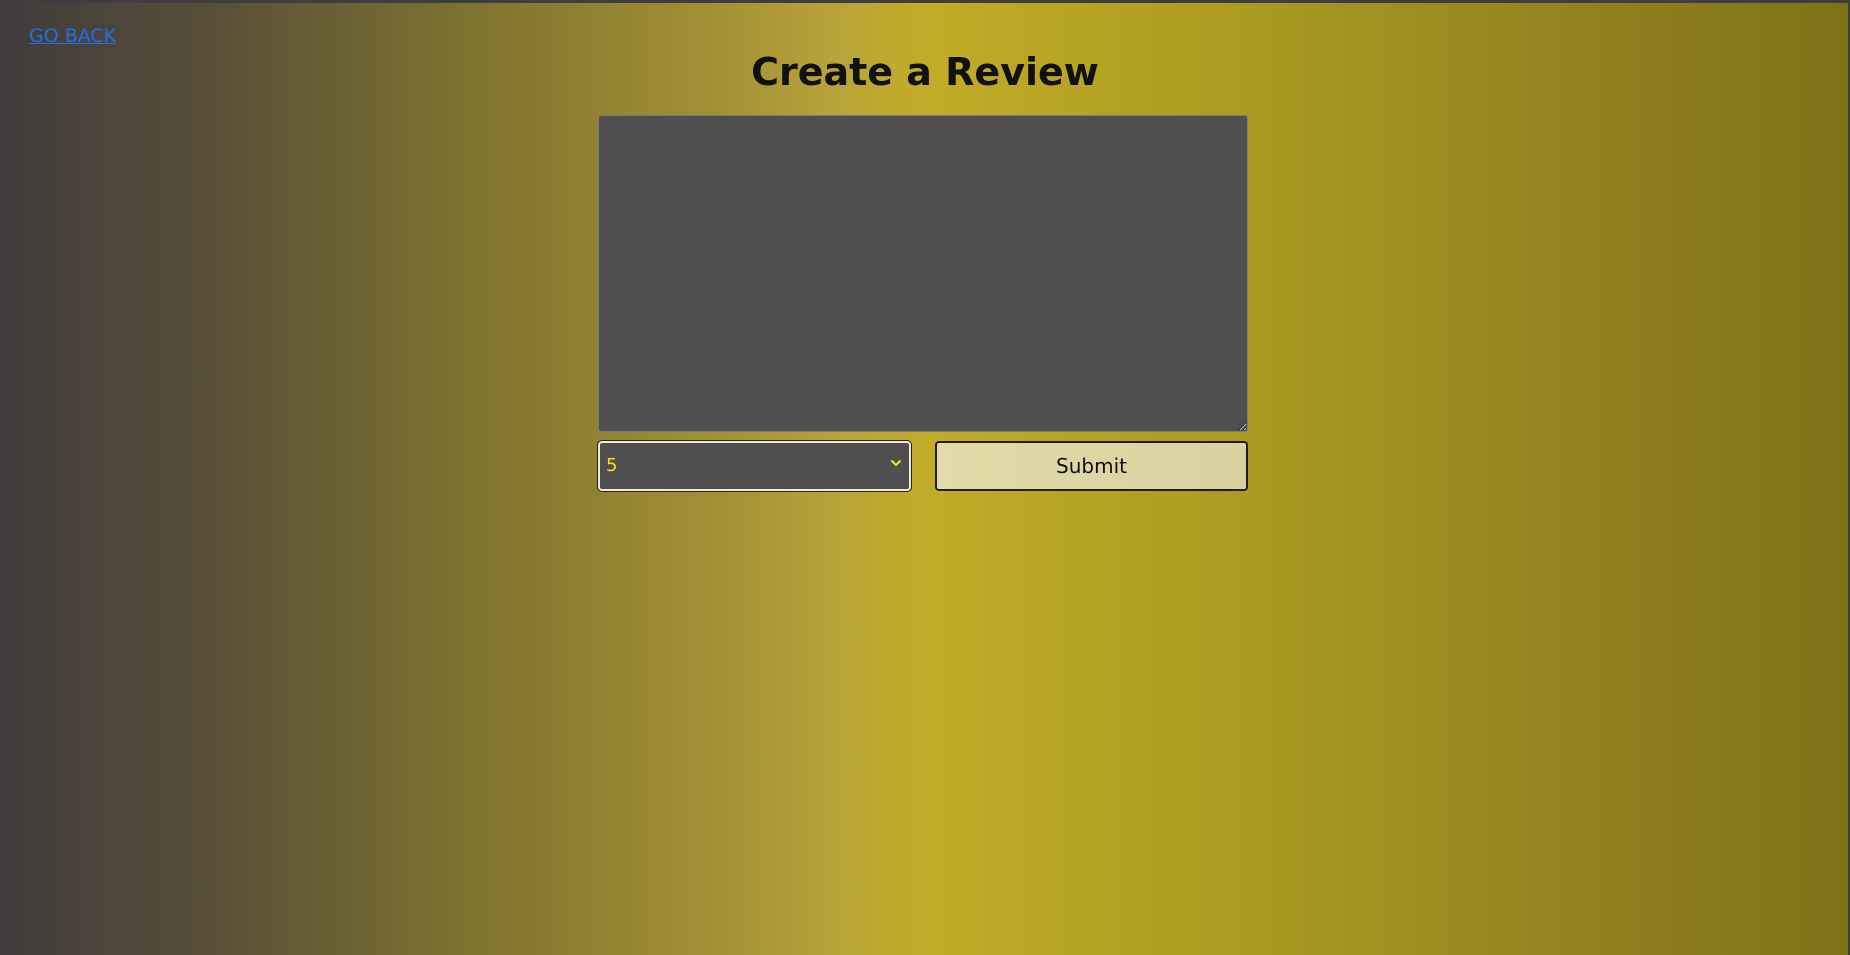 The height and width of the screenshot is (955, 1850). Describe the element at coordinates (925, 72) in the screenshot. I see `page-title: Create a Review` at that location.